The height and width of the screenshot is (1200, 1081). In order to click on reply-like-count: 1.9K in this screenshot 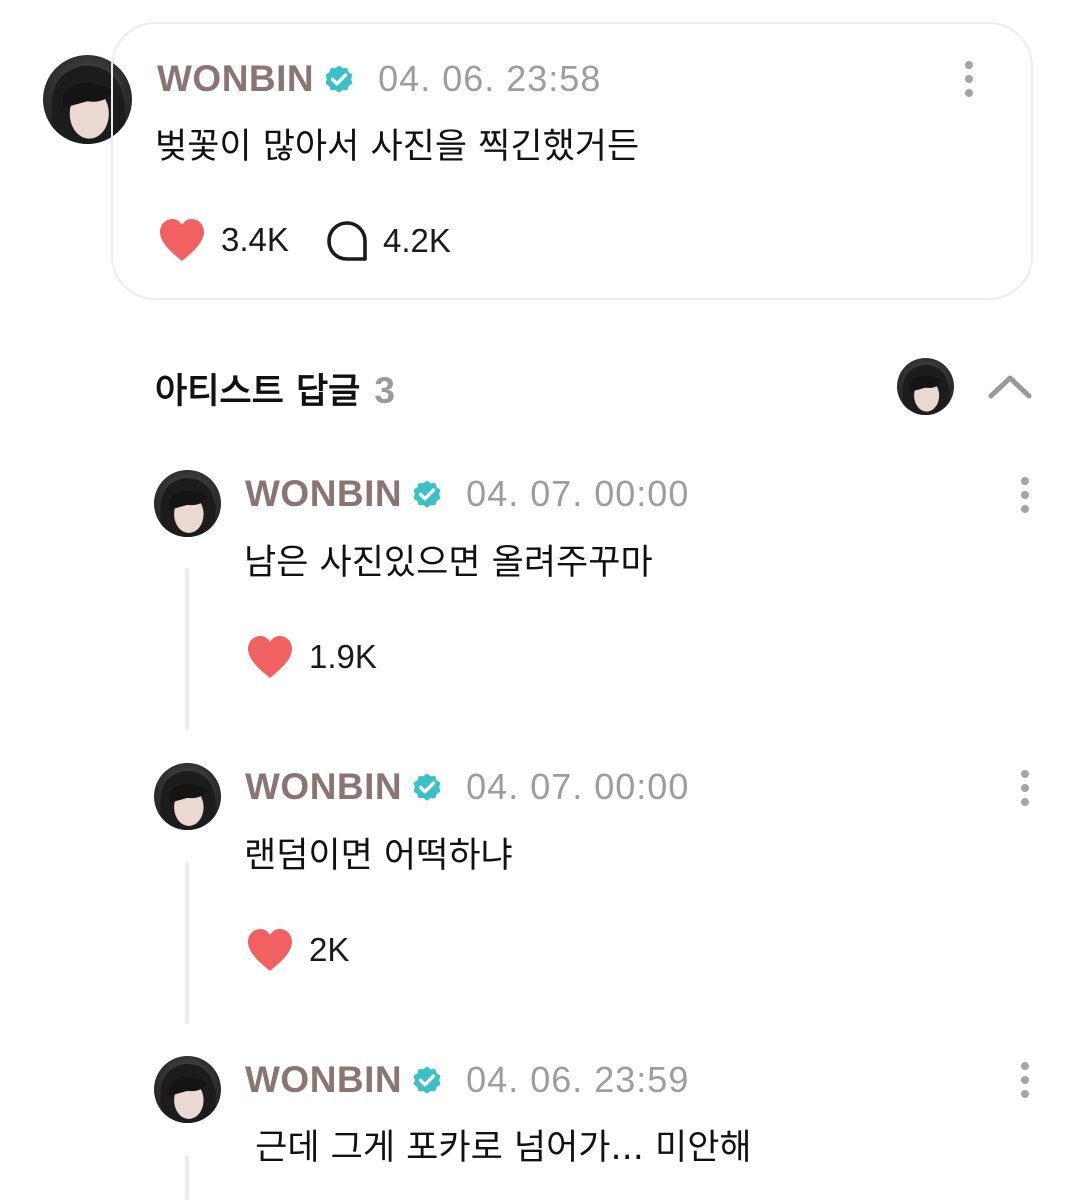, I will do `click(343, 656)`.